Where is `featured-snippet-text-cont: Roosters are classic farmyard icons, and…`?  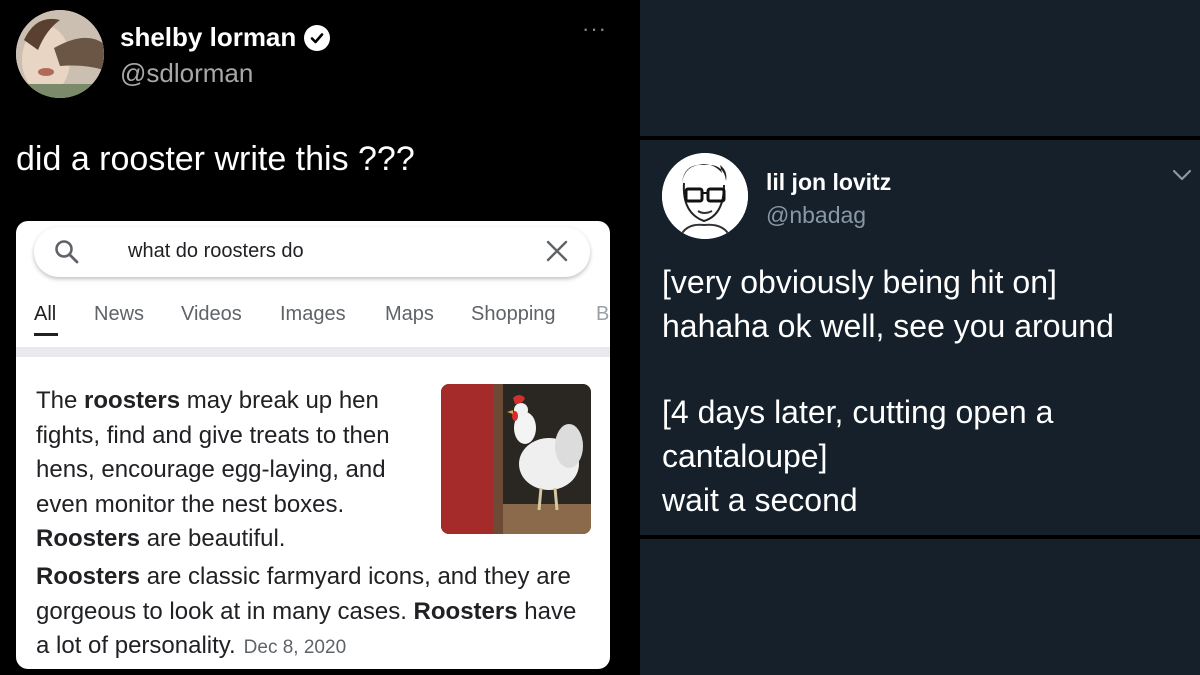
featured-snippet-text-cont: Roosters are classic farmyard icons, and… is located at coordinates (316, 613).